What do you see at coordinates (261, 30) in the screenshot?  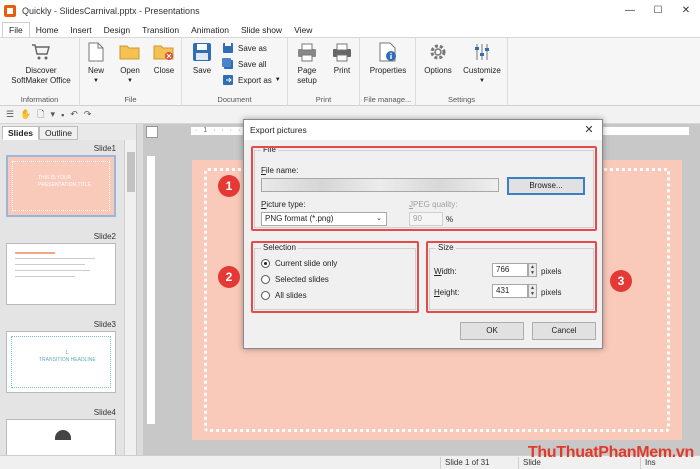 I see `tab-slide-show: Slide show` at bounding box center [261, 30].